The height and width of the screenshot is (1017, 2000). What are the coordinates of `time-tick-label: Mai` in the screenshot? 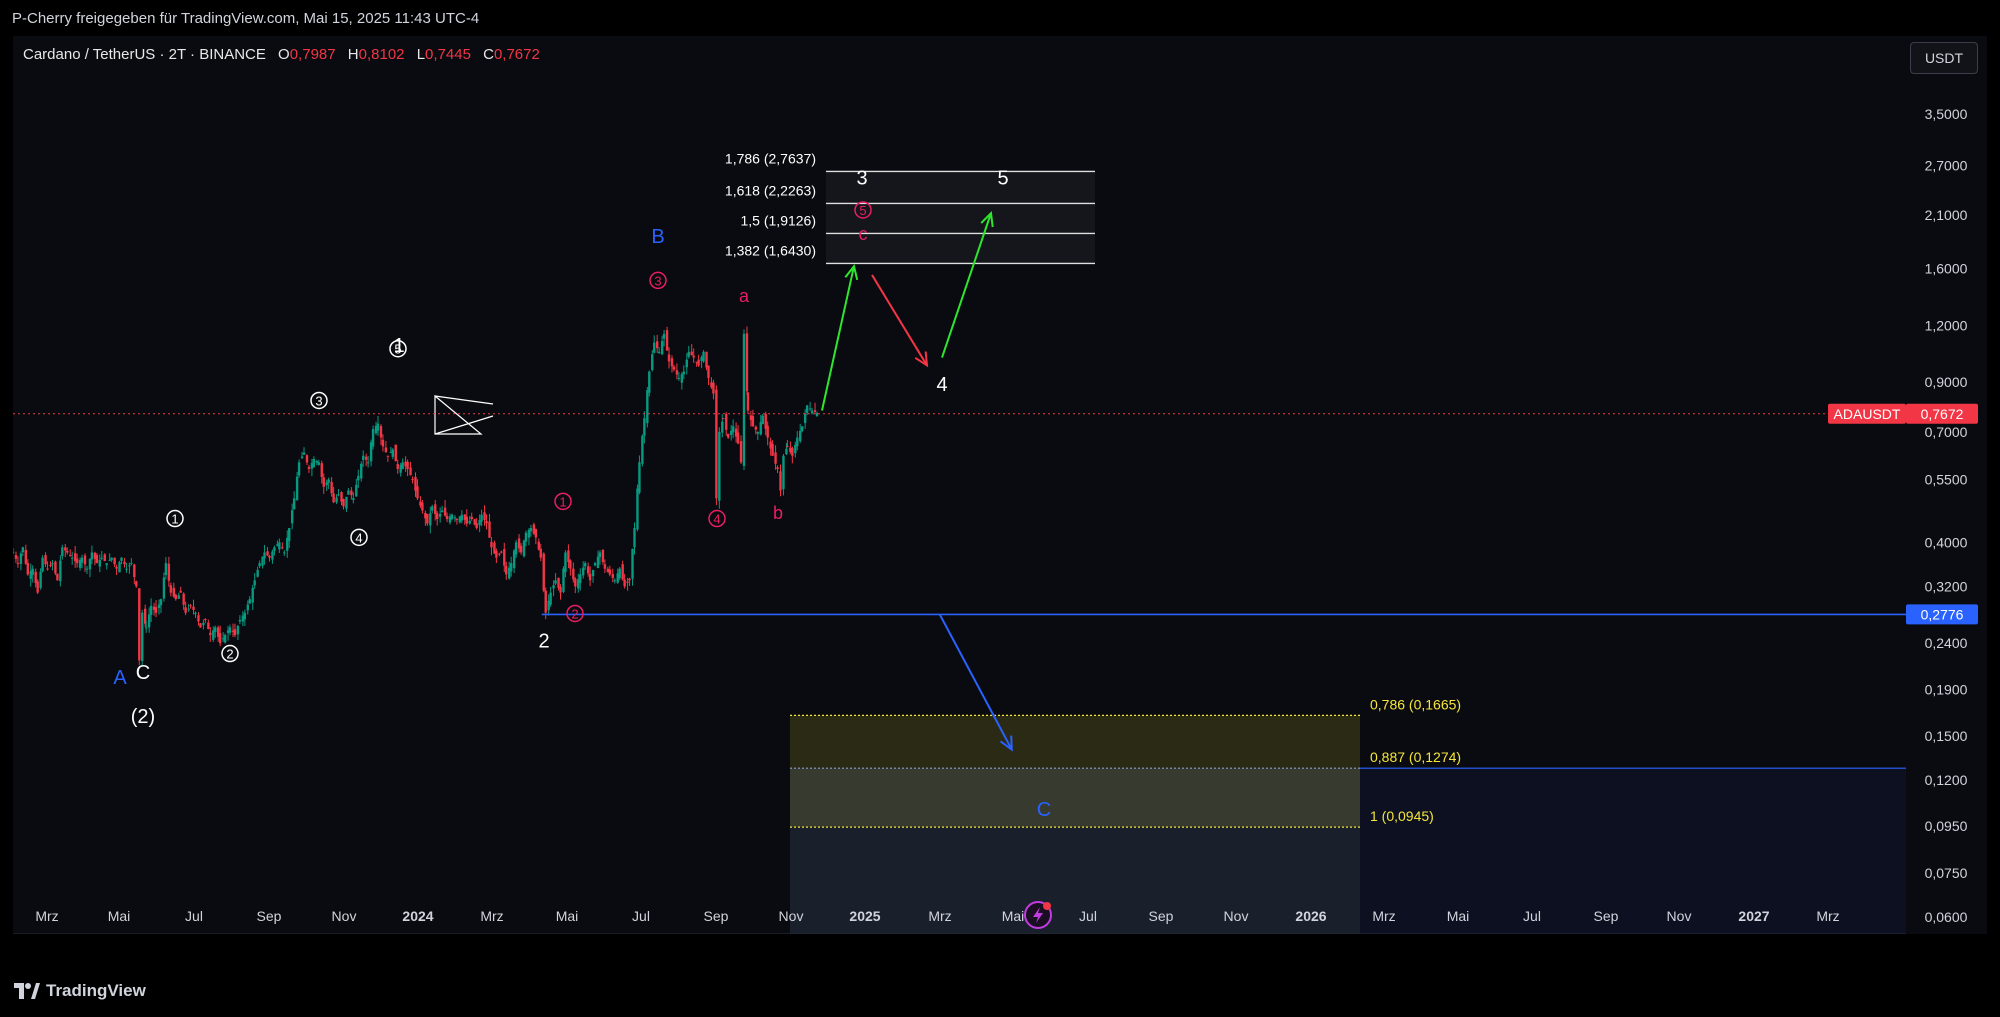 It's located at (1458, 916).